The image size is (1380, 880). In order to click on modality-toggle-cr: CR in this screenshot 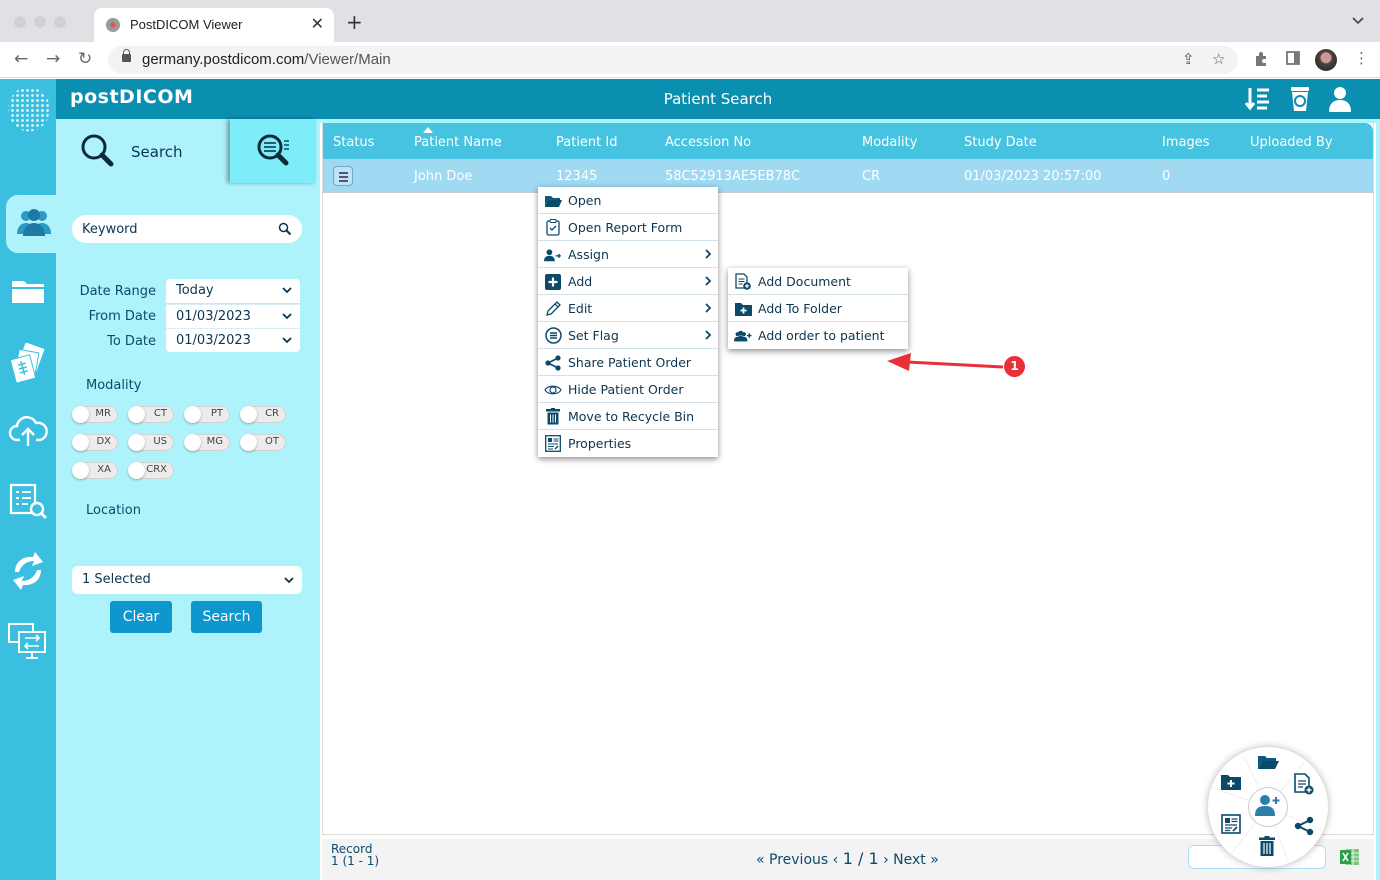, I will do `click(263, 414)`.